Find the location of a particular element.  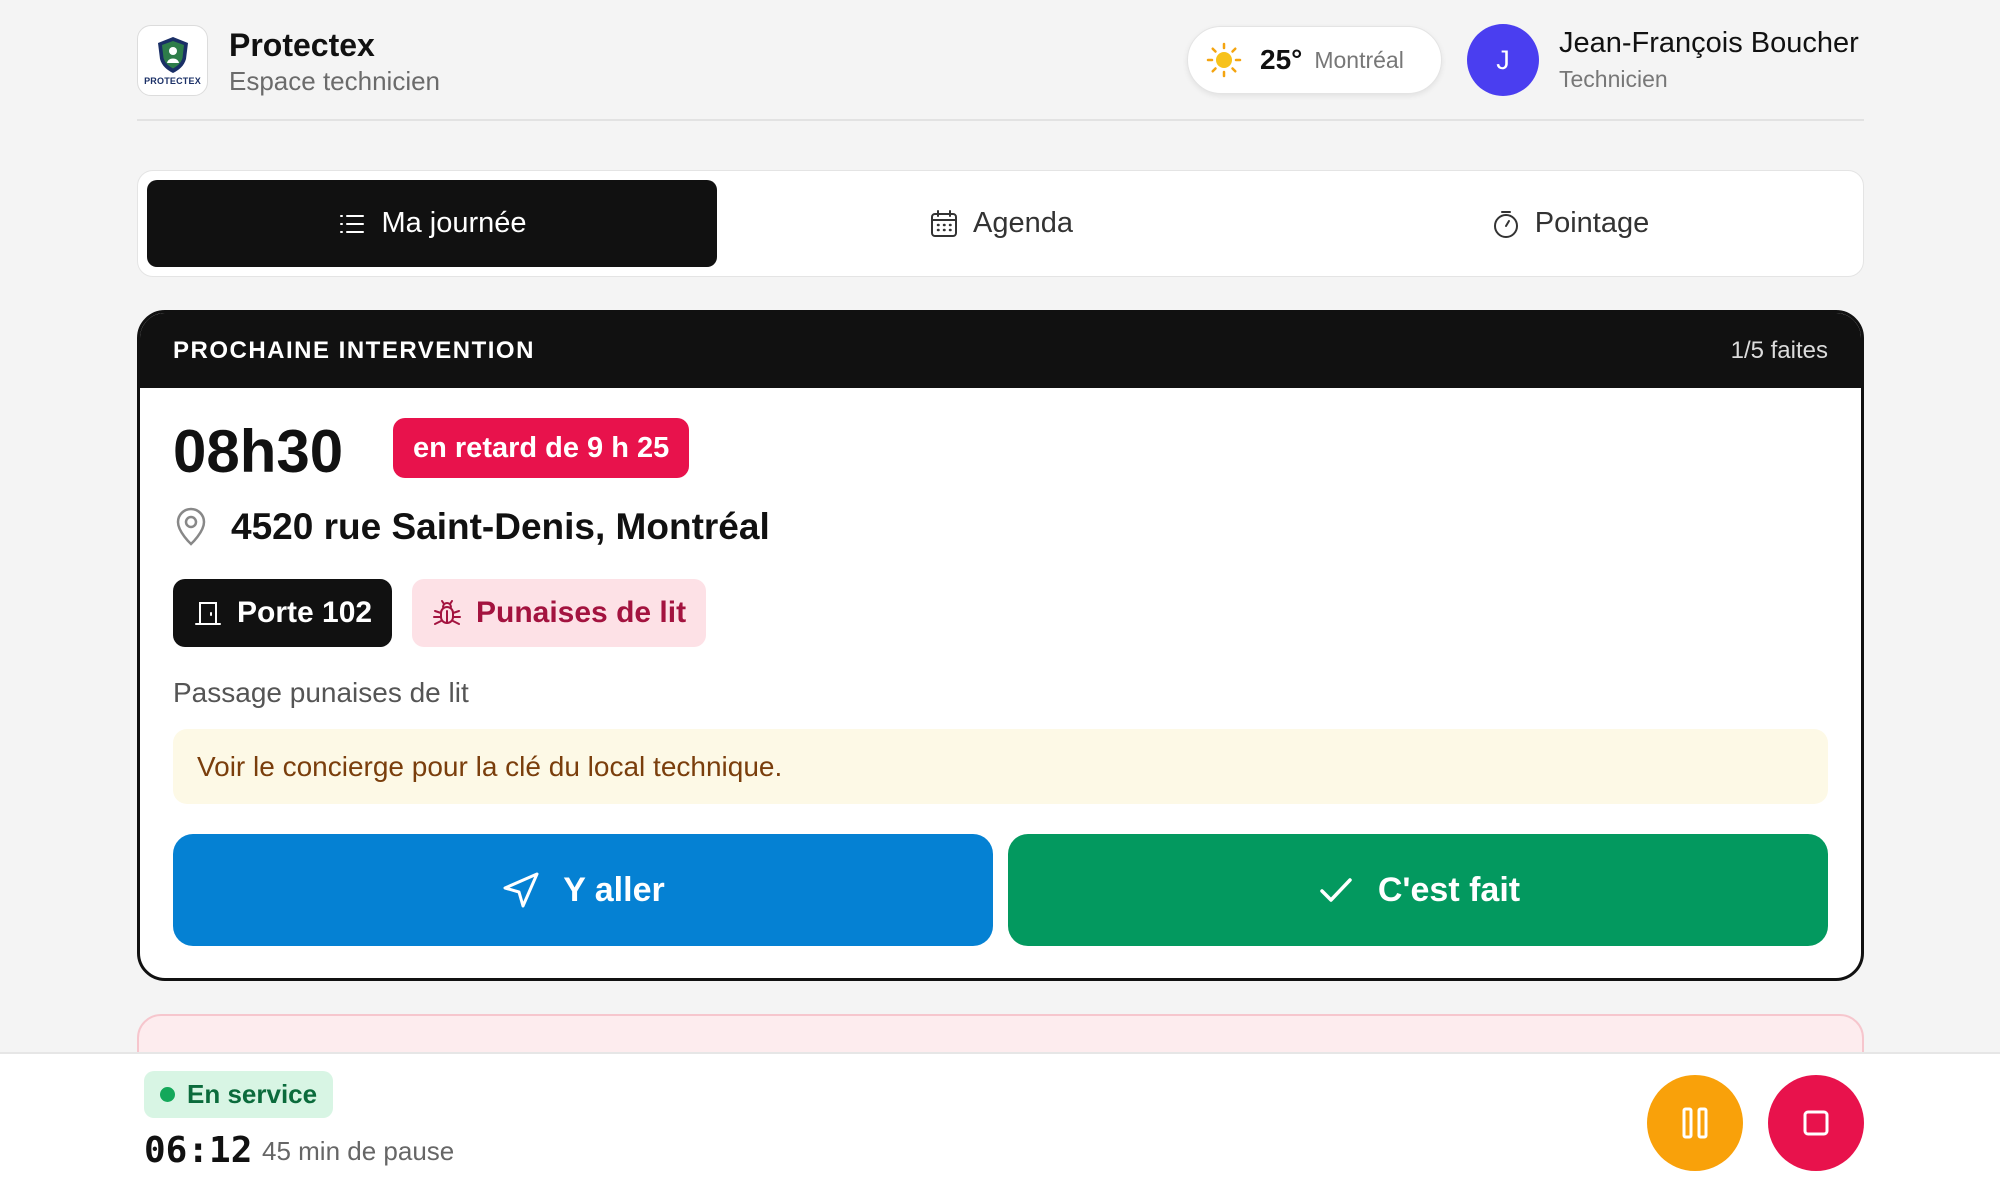

status-dot is located at coordinates (167, 1094).